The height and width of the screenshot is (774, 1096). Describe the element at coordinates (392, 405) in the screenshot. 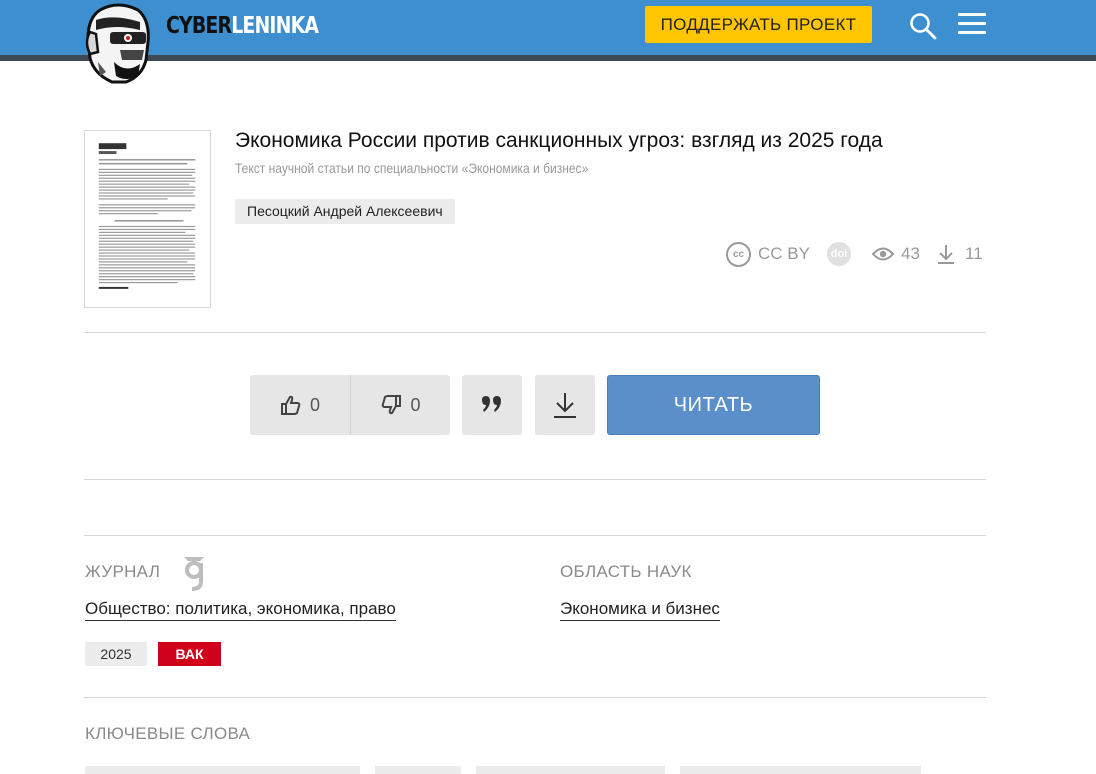

I see `thumbs-down-icon` at that location.